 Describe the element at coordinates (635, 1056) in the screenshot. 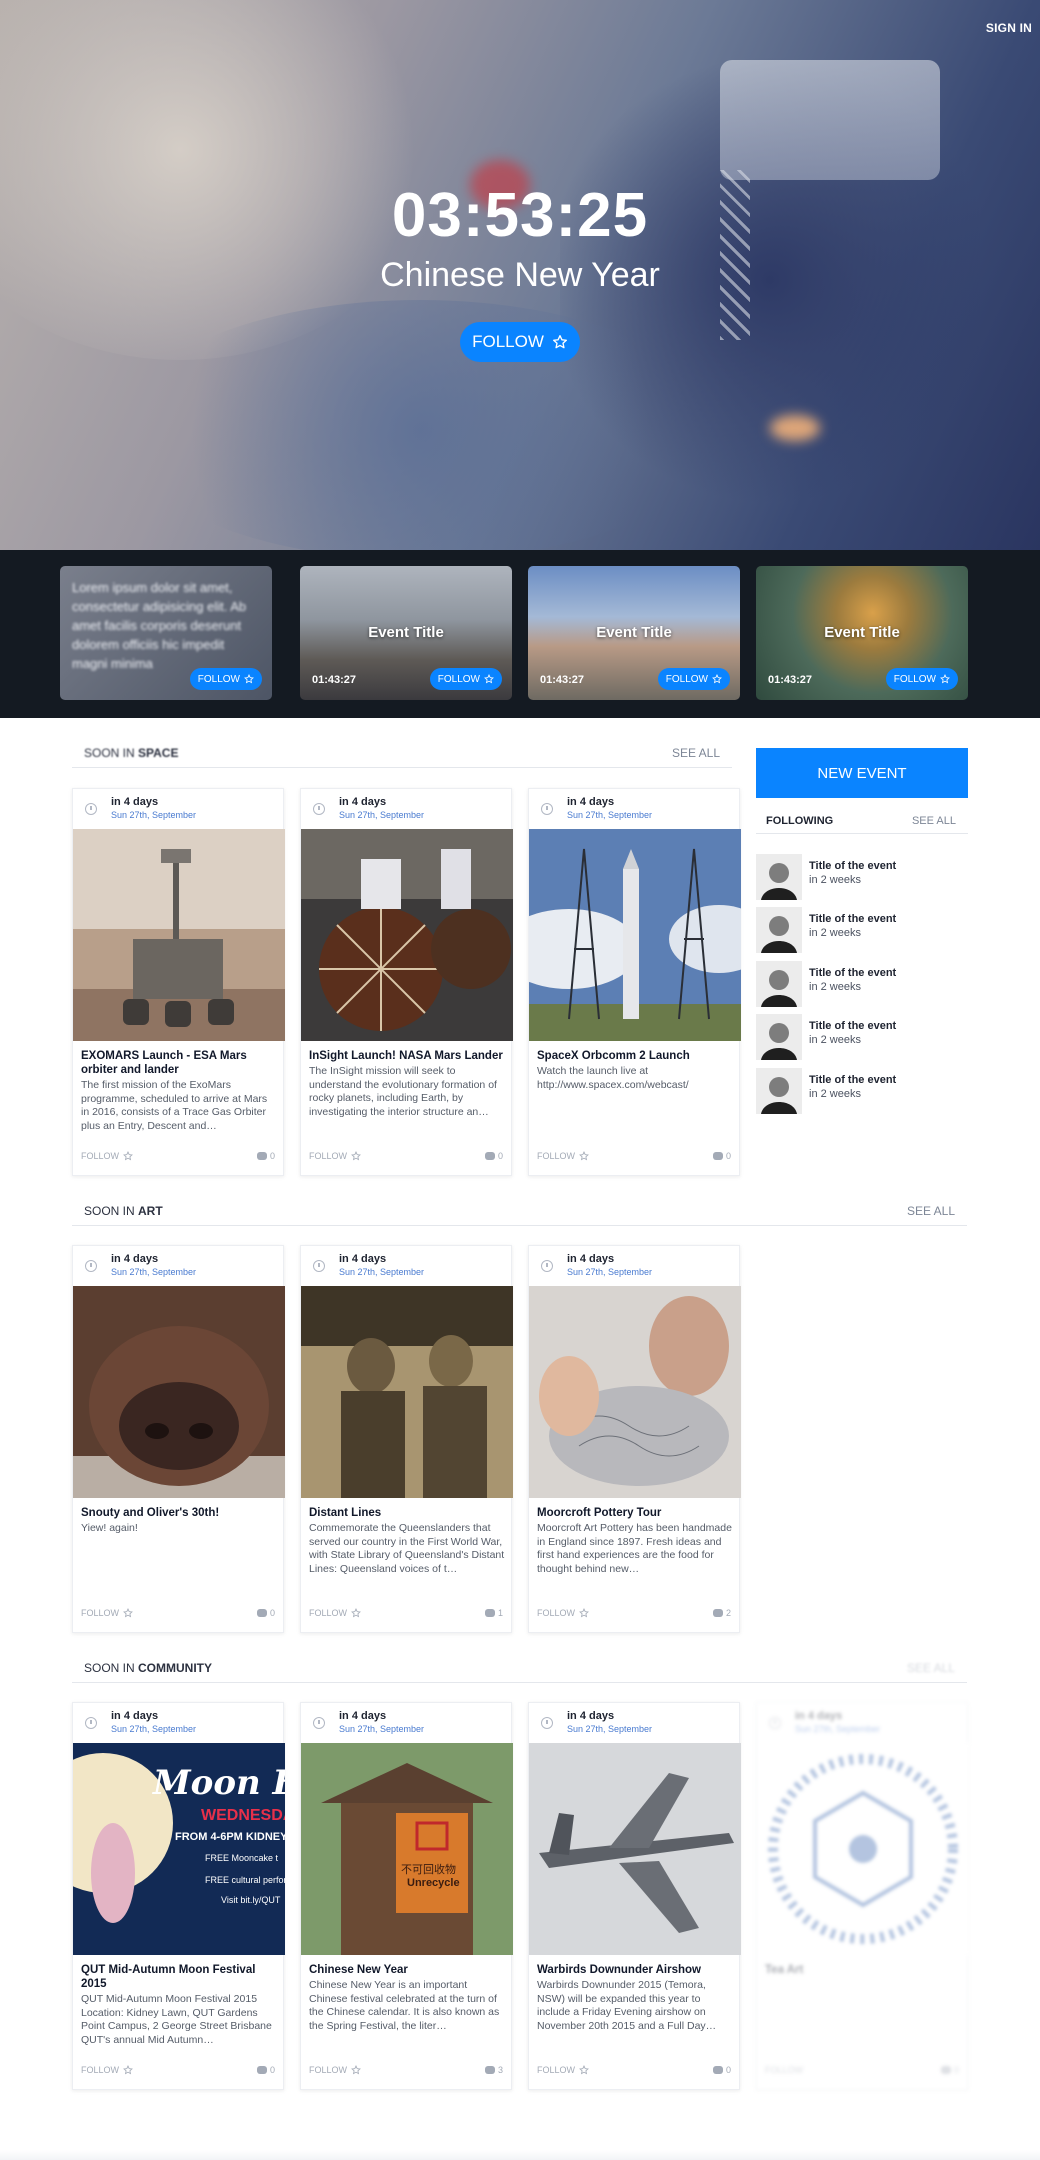

I see `event-title: SpaceX Orbcomm 2 Launch` at that location.